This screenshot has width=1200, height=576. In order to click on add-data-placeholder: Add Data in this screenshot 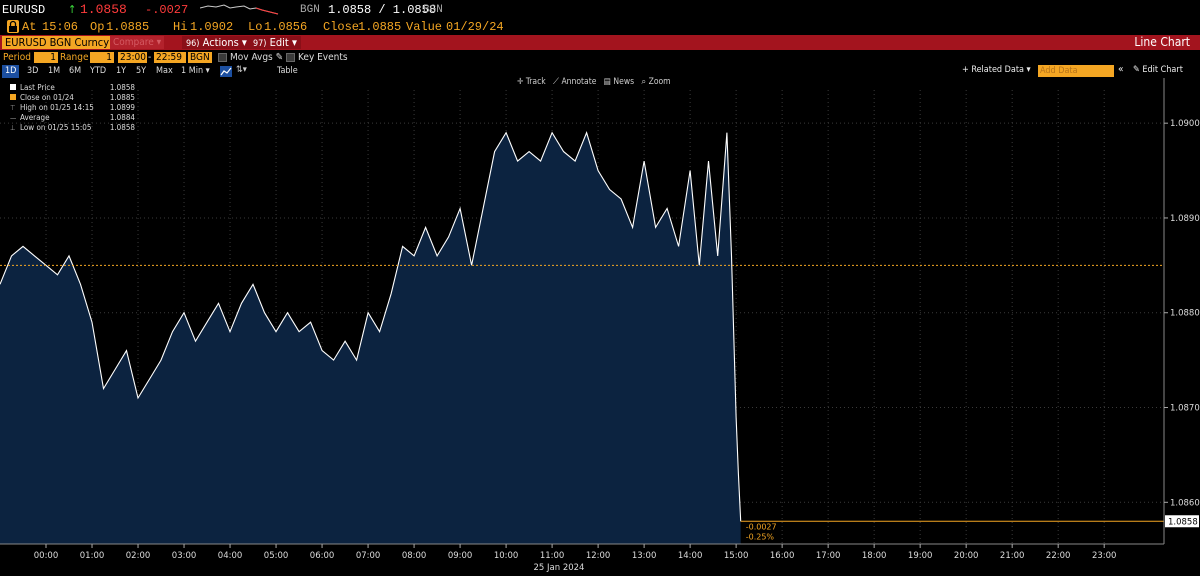, I will do `click(1059, 71)`.